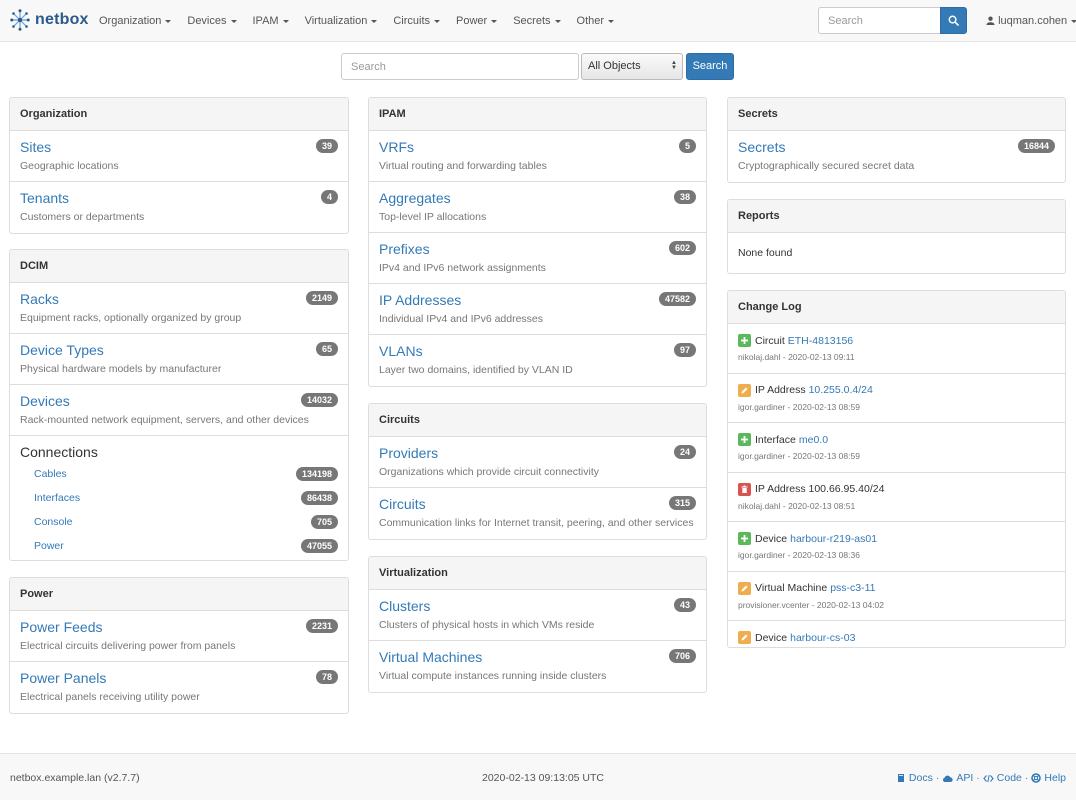  What do you see at coordinates (761, 147) in the screenshot?
I see `secrets-link: Secrets` at bounding box center [761, 147].